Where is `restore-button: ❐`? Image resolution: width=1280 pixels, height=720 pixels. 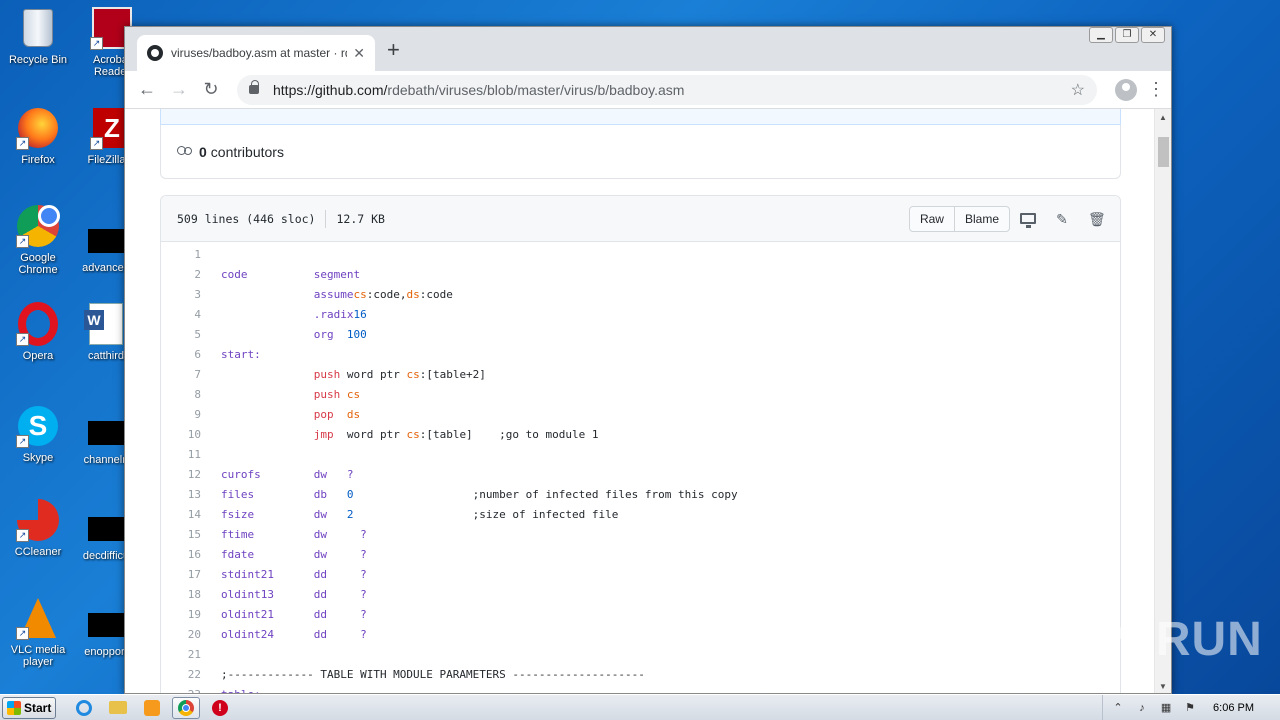
restore-button: ❐ is located at coordinates (1127, 35).